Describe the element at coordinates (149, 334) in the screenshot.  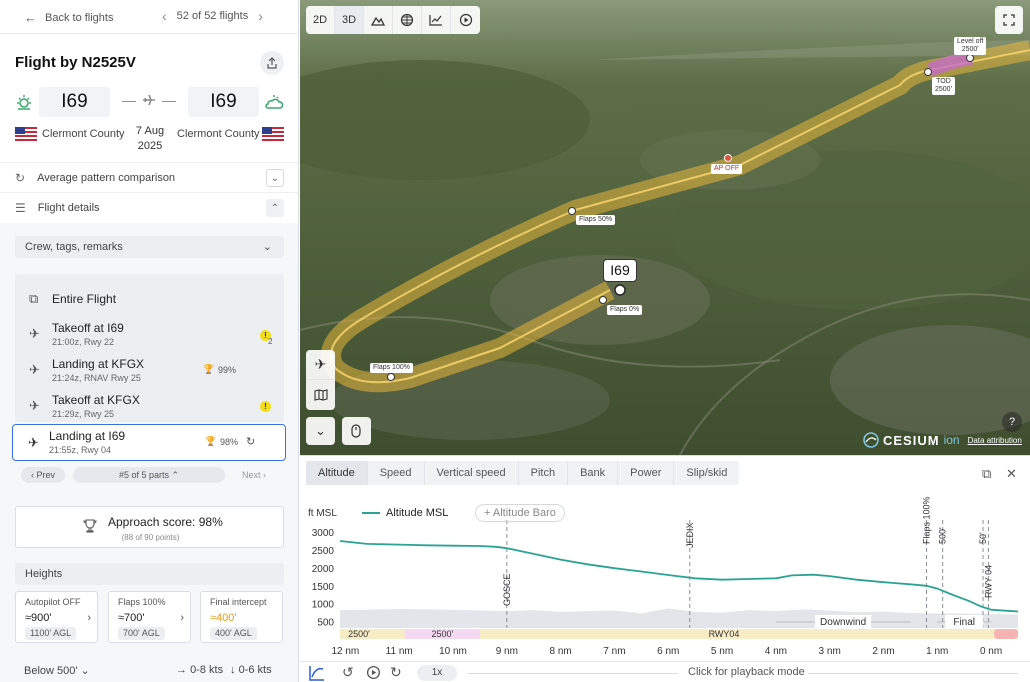
I see `part-takeoff-i69: ✈ Takeoff at I69 21:00z, Rwy 22 ! 2` at that location.